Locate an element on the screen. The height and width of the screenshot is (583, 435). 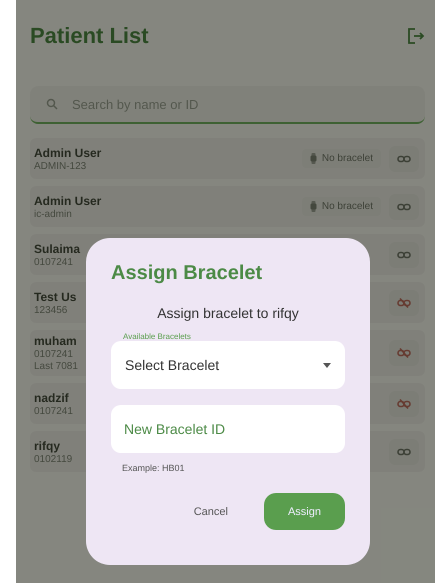
bracelet-id-field: New Bracelet ID is located at coordinates (228, 429).